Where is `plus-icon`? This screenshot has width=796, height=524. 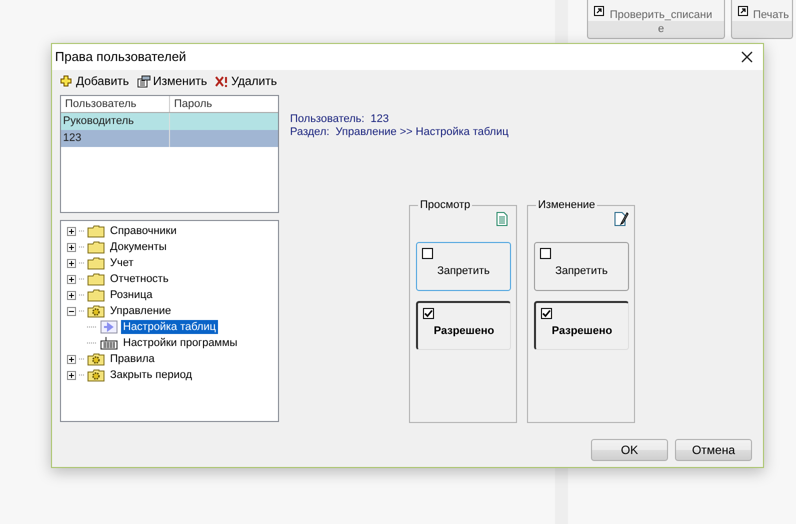 plus-icon is located at coordinates (67, 81).